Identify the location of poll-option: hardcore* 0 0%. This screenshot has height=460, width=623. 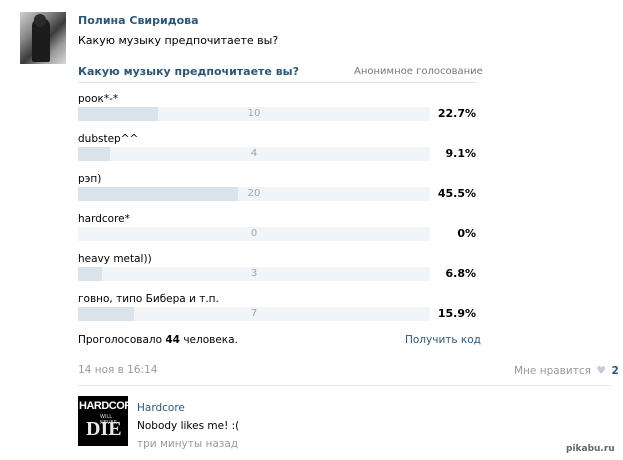
(278, 233).